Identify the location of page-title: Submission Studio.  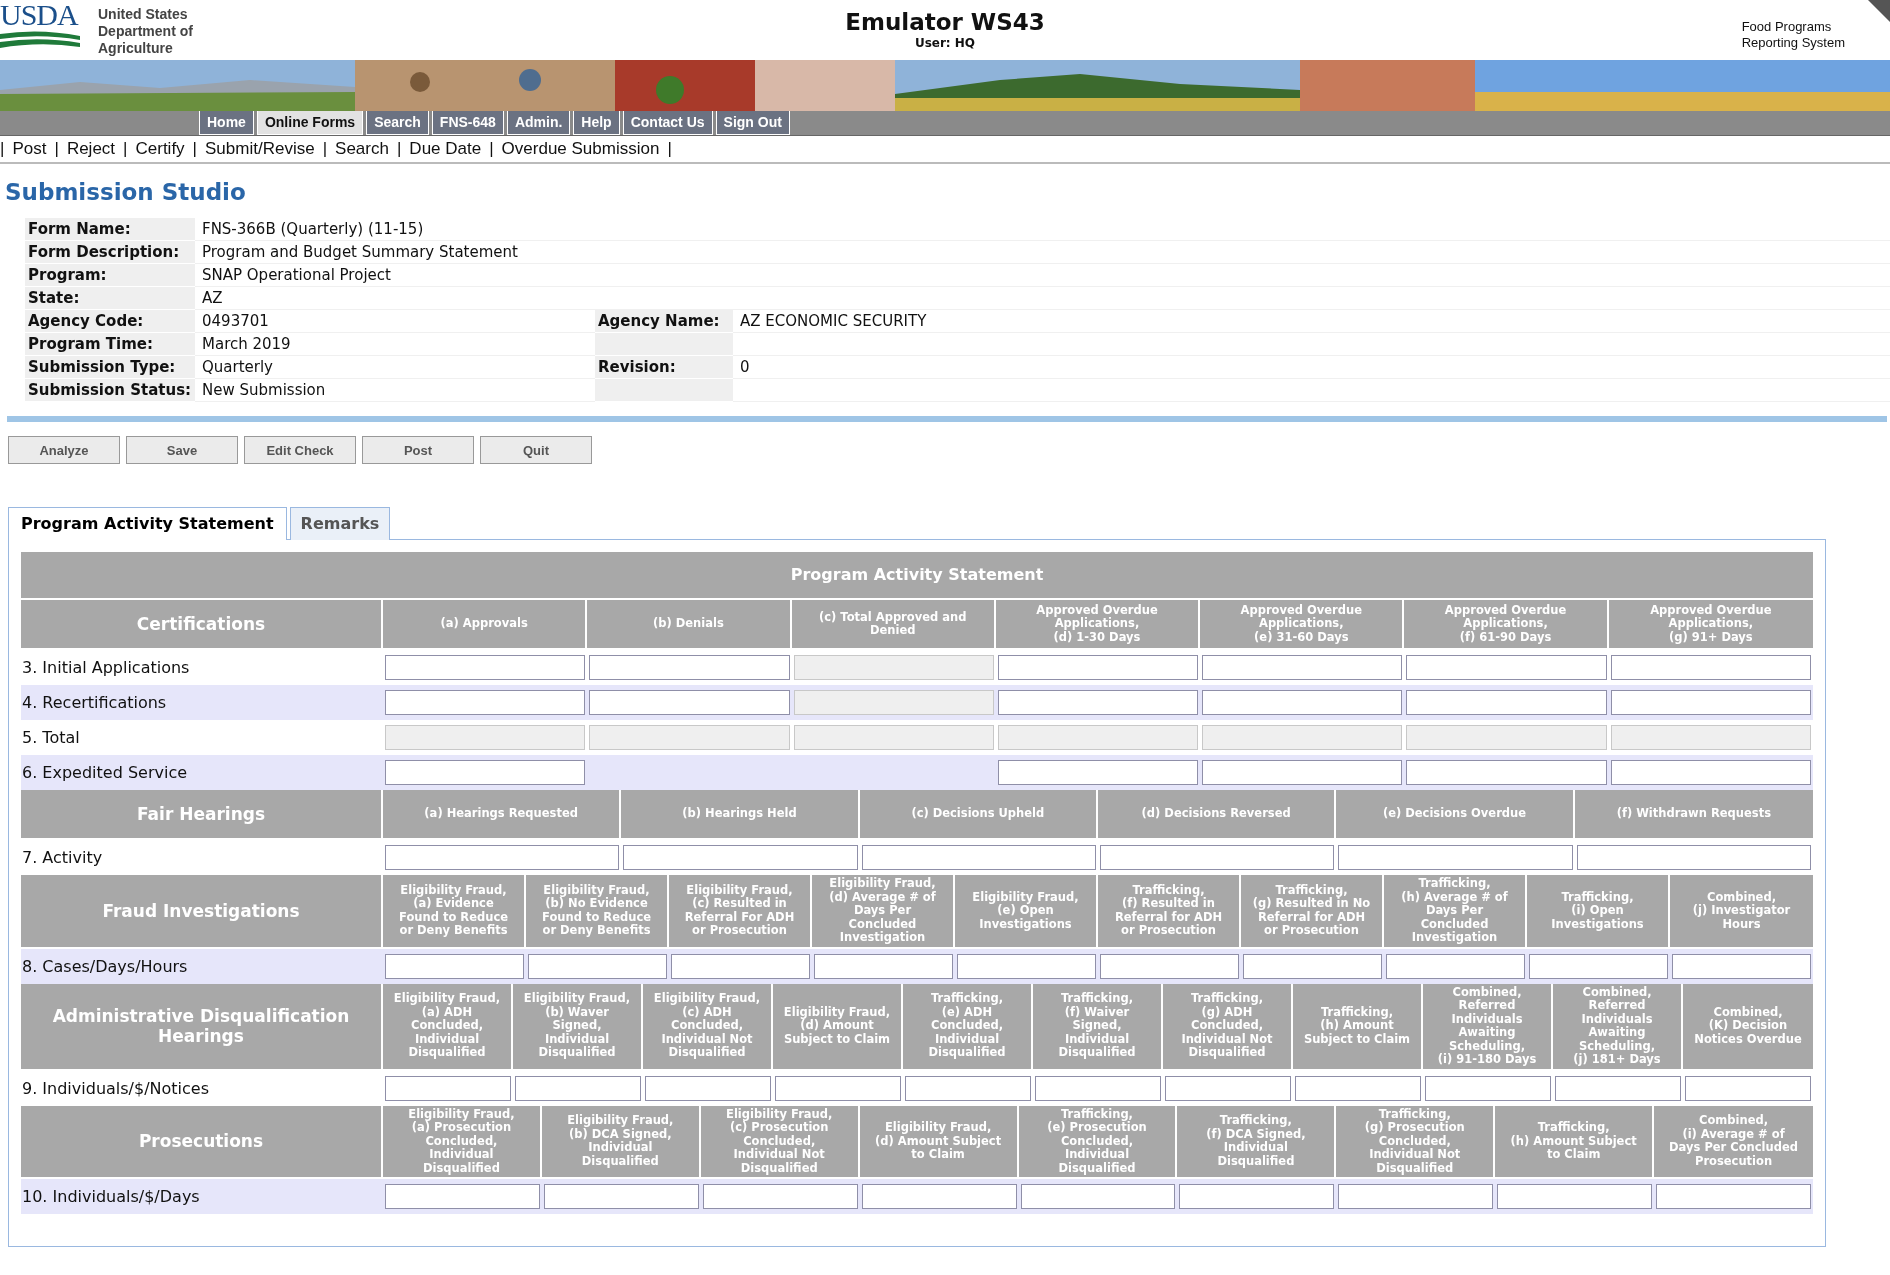
(126, 192).